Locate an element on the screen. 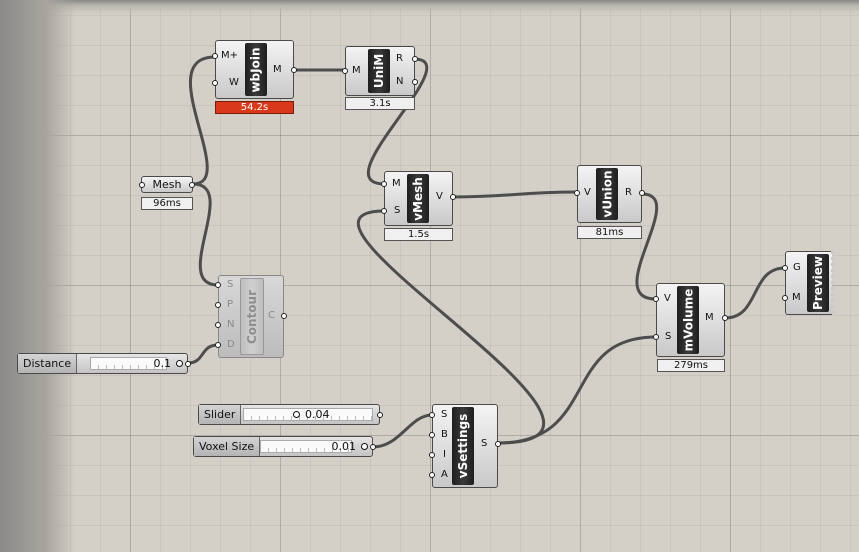 This screenshot has height=552, width=859. component-vmesh: M S vMesh V is located at coordinates (418, 198).